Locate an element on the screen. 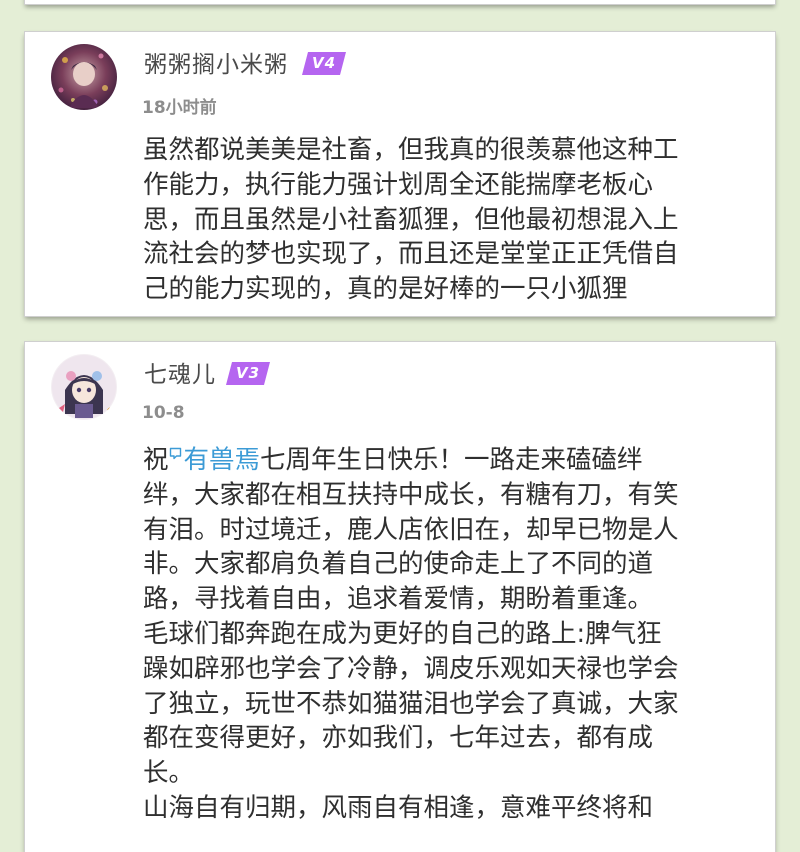 The height and width of the screenshot is (852, 800). comment-time: 10-8 is located at coordinates (163, 413).